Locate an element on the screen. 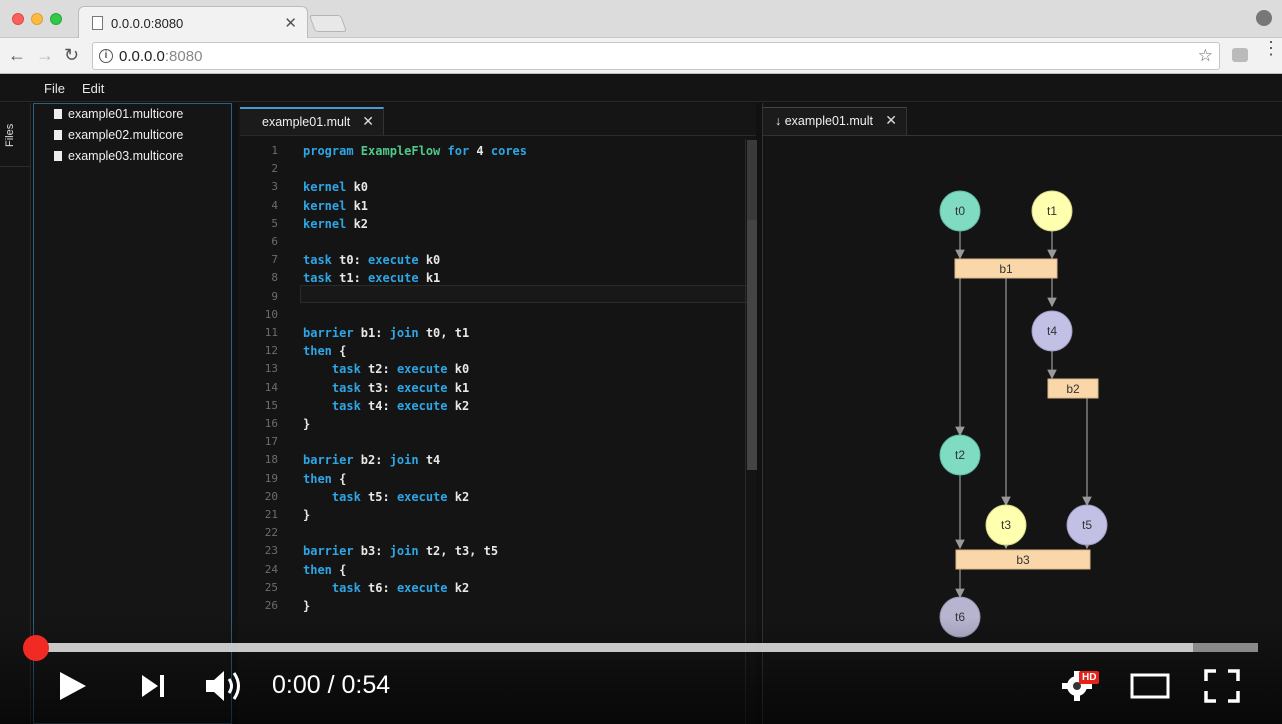 This screenshot has height=724, width=1282. line-number: 11 is located at coordinates (271, 332).